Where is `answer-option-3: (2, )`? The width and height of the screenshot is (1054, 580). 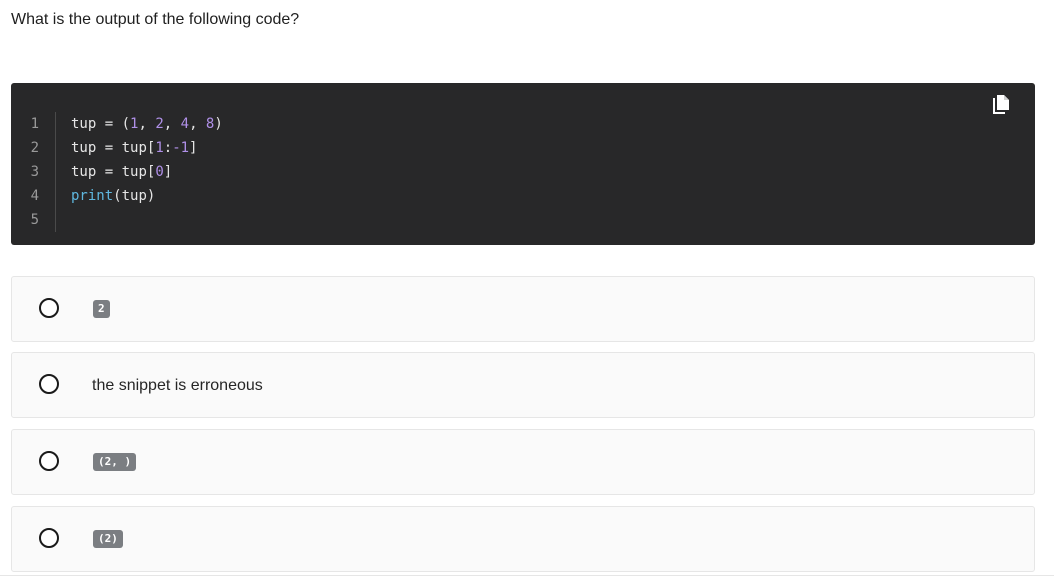 answer-option-3: (2, ) is located at coordinates (523, 462).